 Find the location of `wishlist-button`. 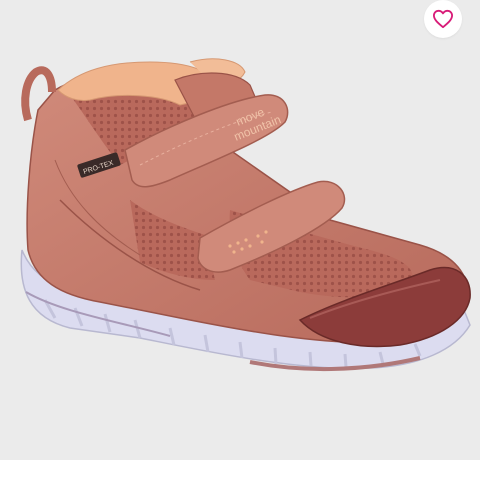

wishlist-button is located at coordinates (443, 19).